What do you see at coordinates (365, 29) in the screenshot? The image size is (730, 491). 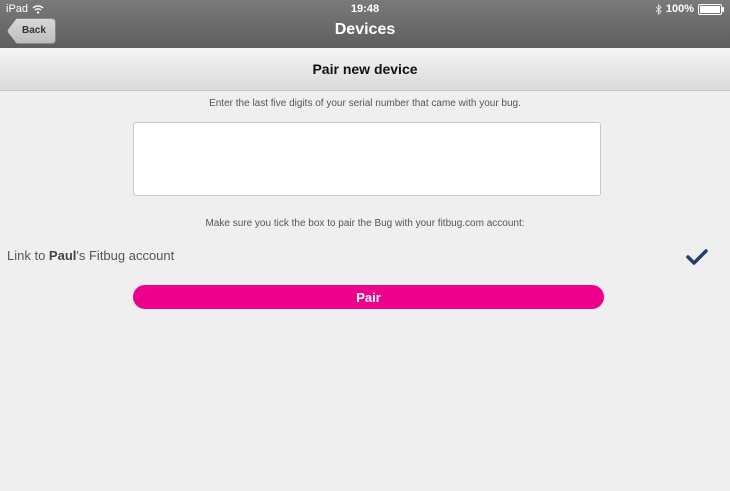 I see `page-title: Devices` at bounding box center [365, 29].